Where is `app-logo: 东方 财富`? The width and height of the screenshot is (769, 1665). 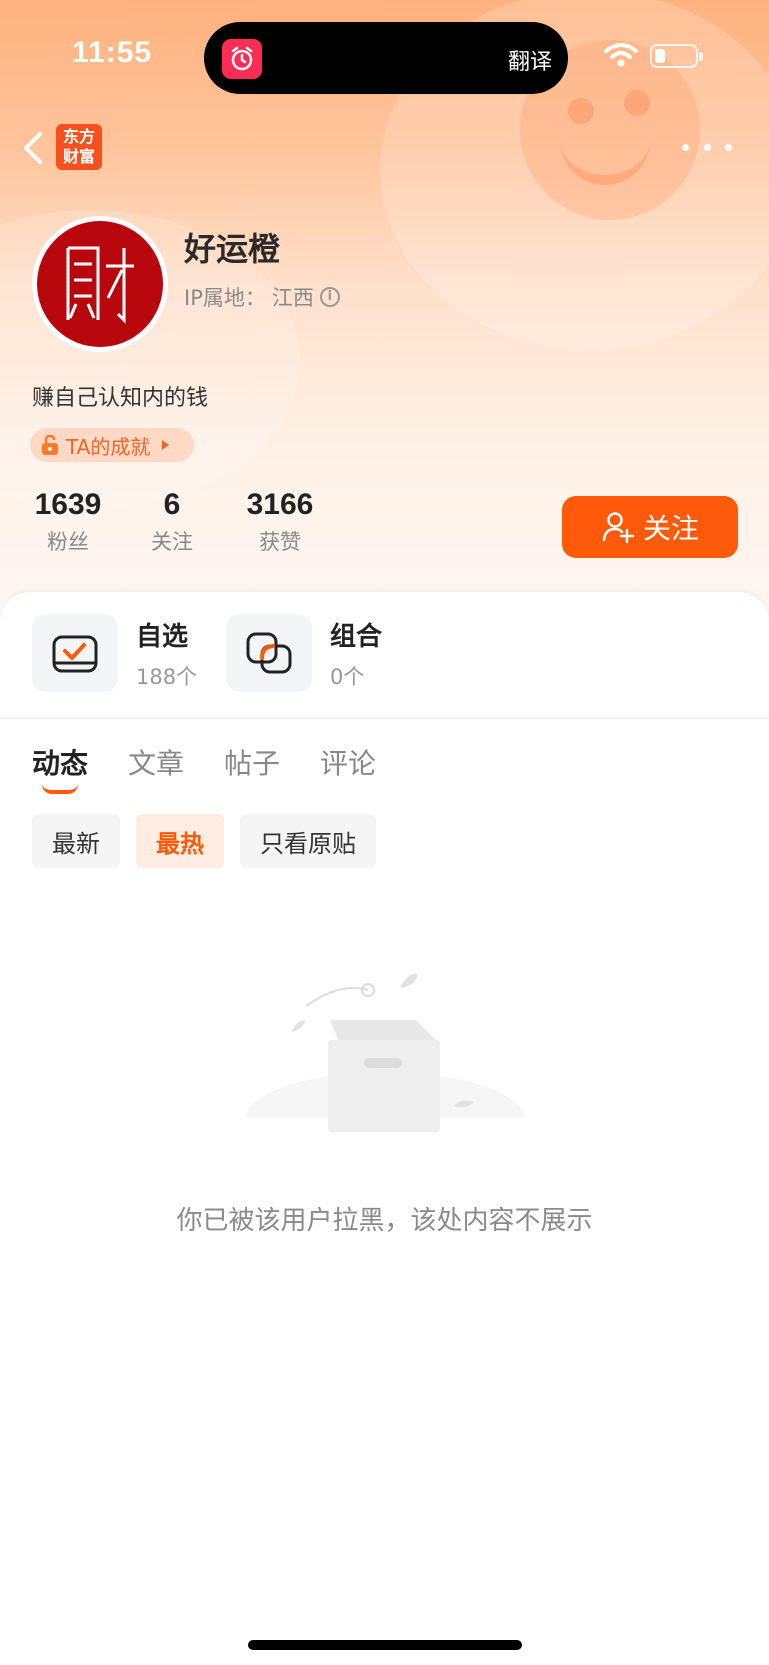
app-logo: 东方 财富 is located at coordinates (79, 147).